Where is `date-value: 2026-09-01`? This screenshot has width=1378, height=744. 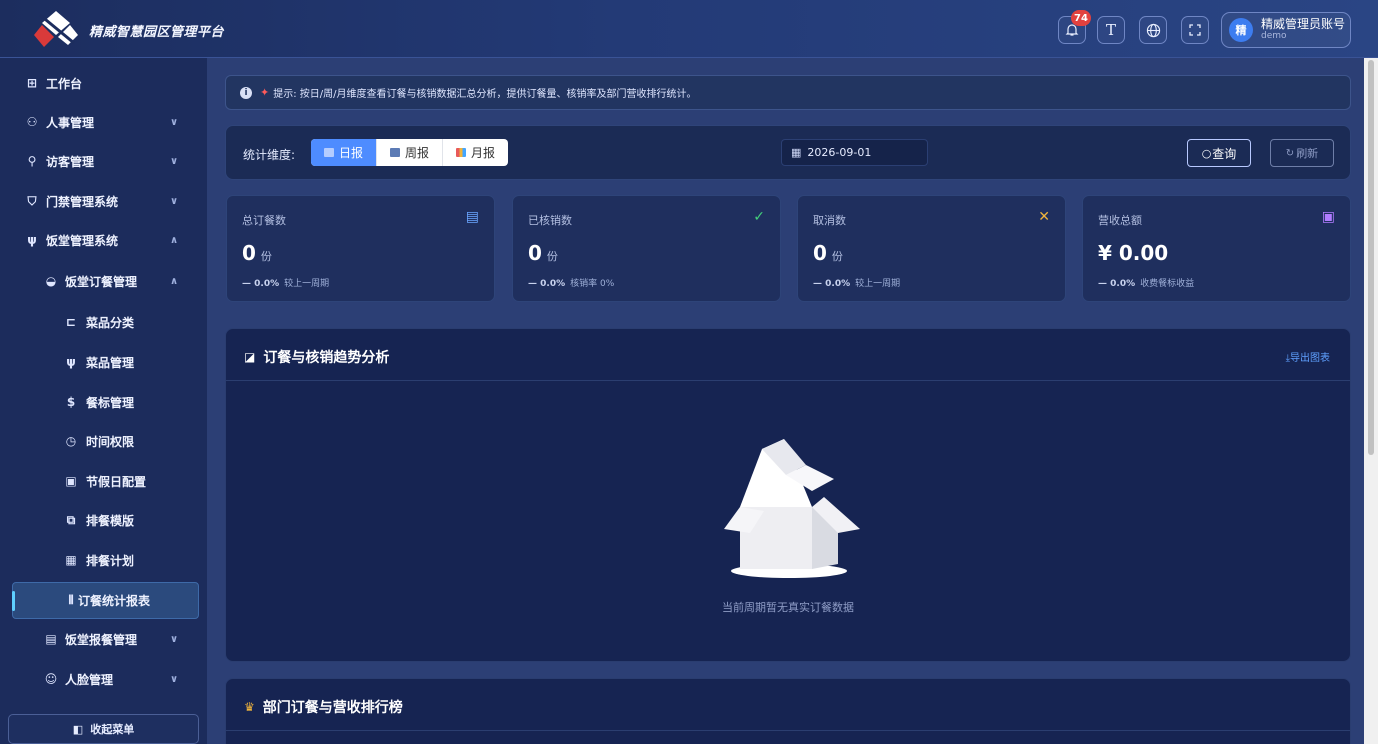 date-value: 2026-09-01 is located at coordinates (839, 152).